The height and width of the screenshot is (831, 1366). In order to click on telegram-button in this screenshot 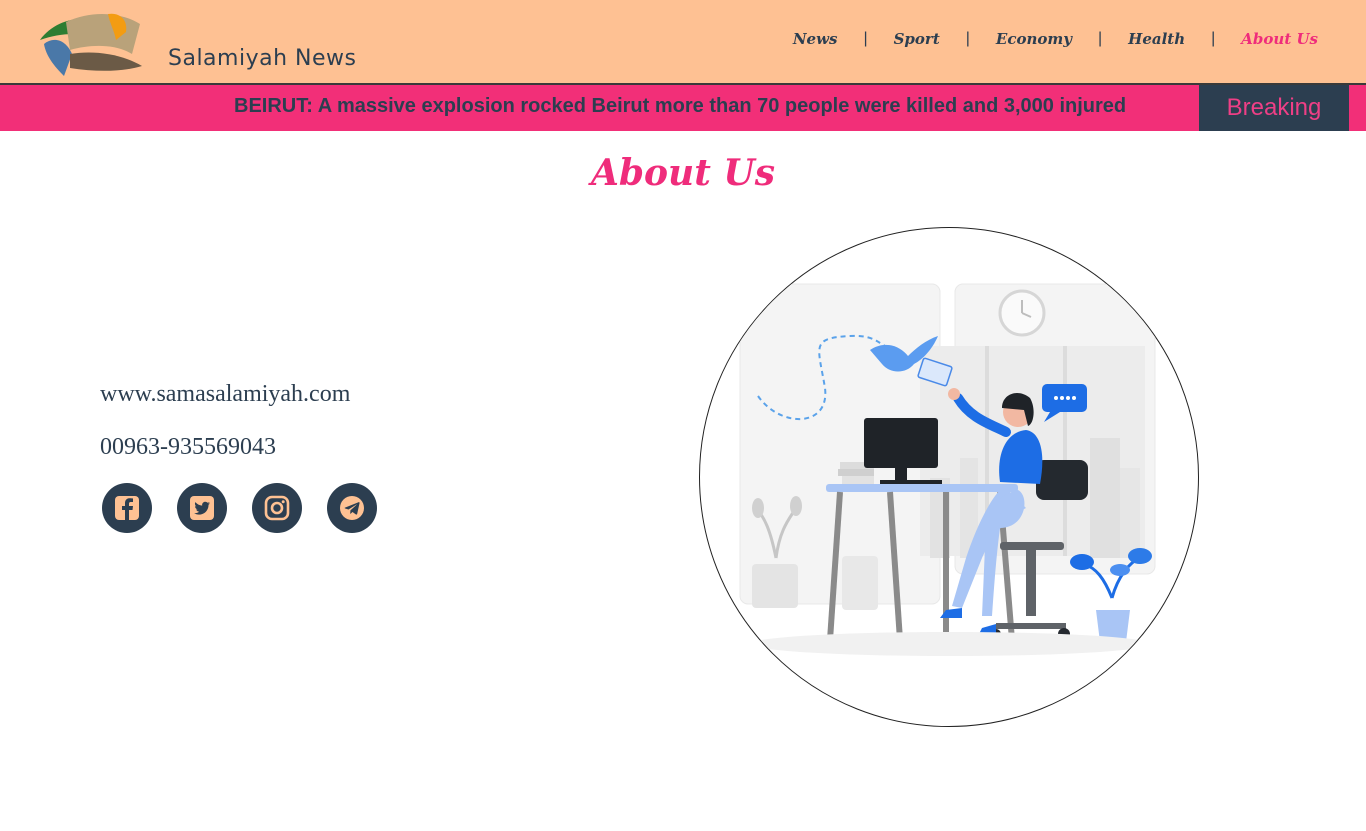, I will do `click(352, 508)`.